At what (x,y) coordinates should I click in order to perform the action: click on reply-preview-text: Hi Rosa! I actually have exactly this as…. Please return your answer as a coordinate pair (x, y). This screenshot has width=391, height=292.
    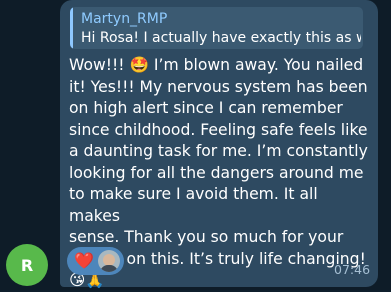
    Looking at the image, I should click on (221, 38).